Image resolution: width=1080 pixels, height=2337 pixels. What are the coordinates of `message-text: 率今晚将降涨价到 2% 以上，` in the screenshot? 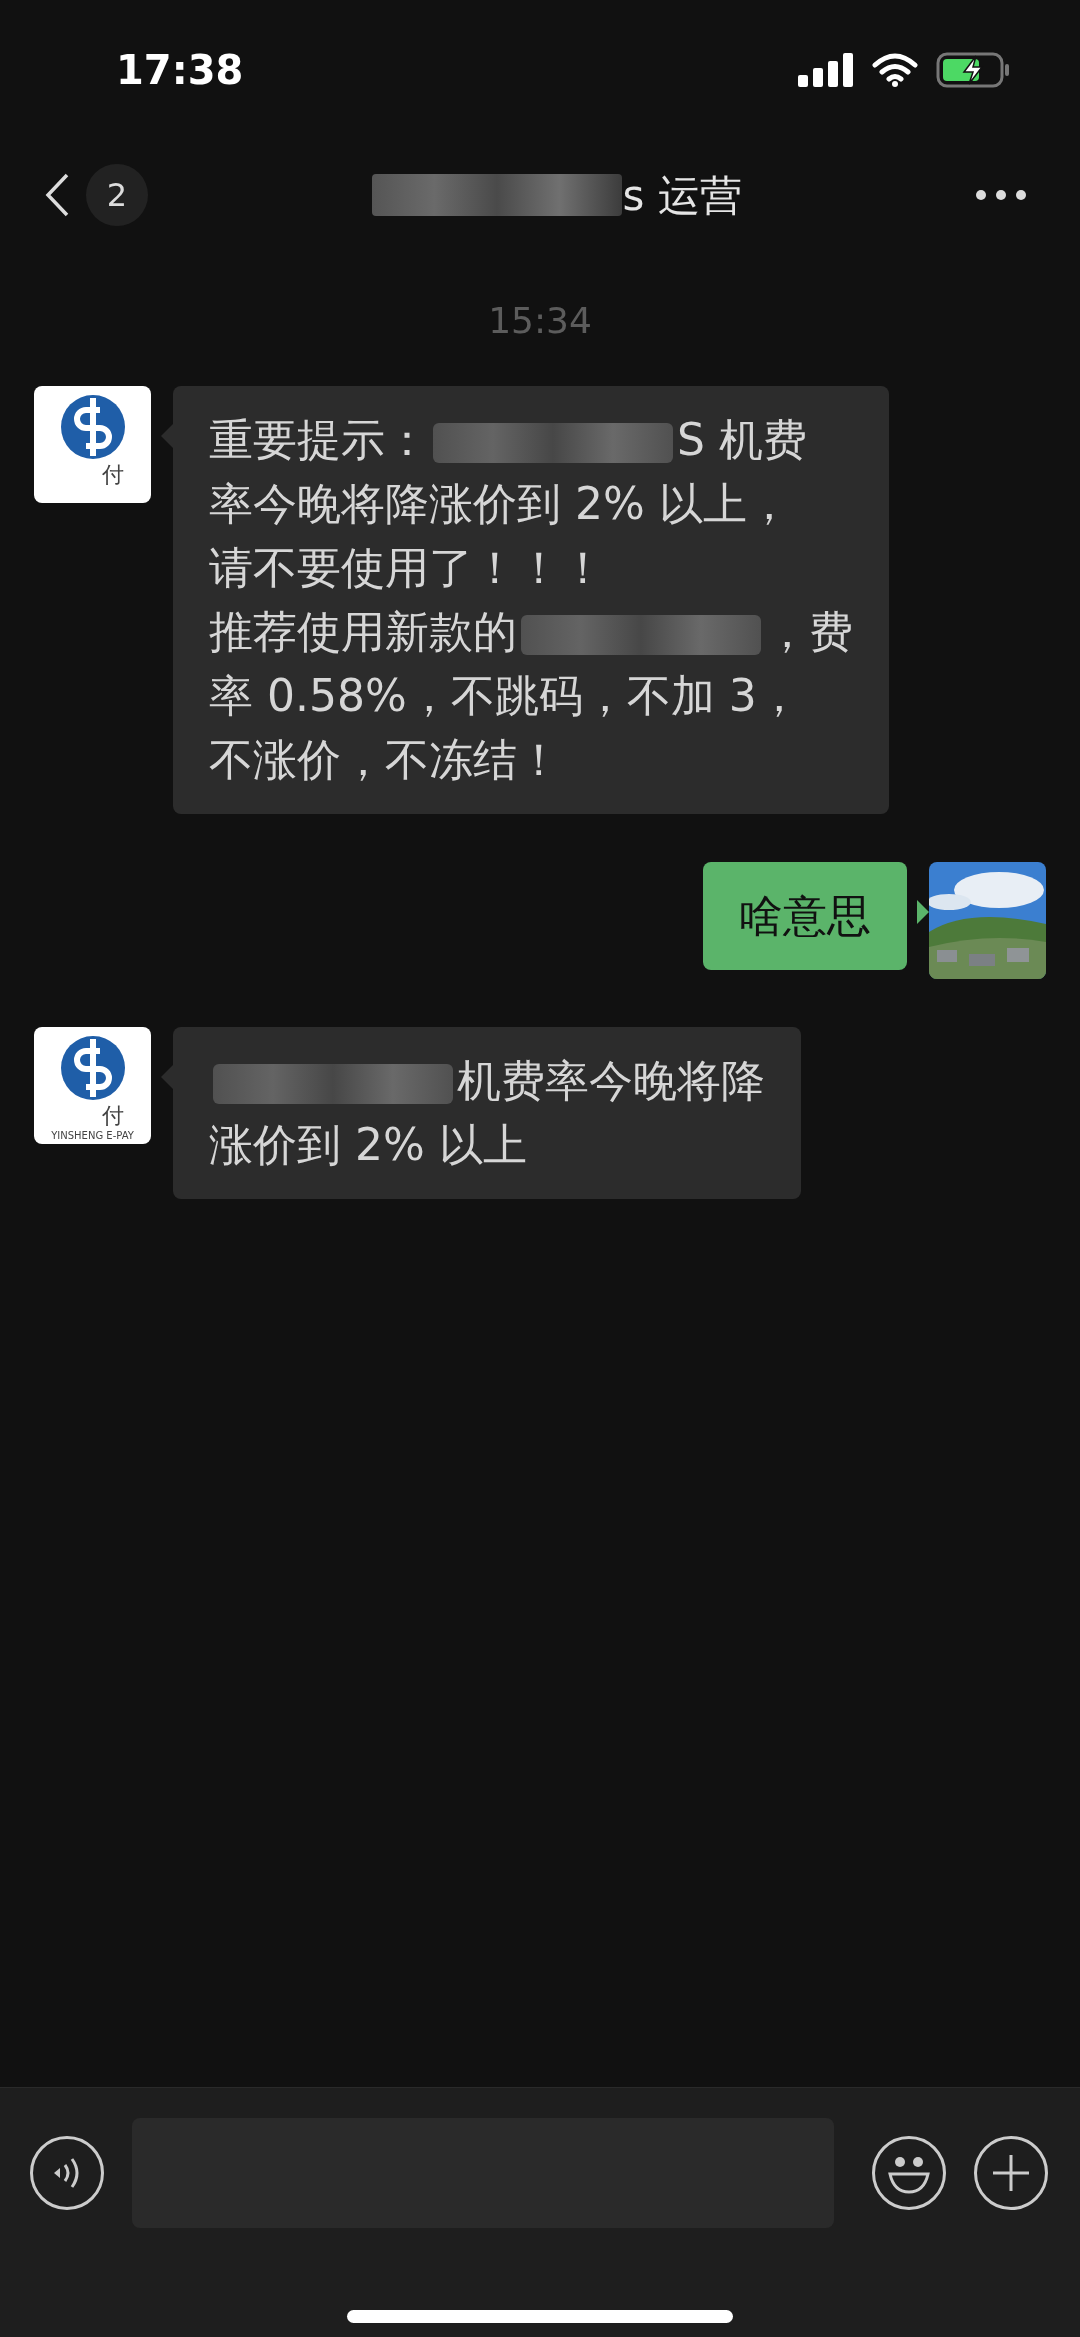 It's located at (500, 503).